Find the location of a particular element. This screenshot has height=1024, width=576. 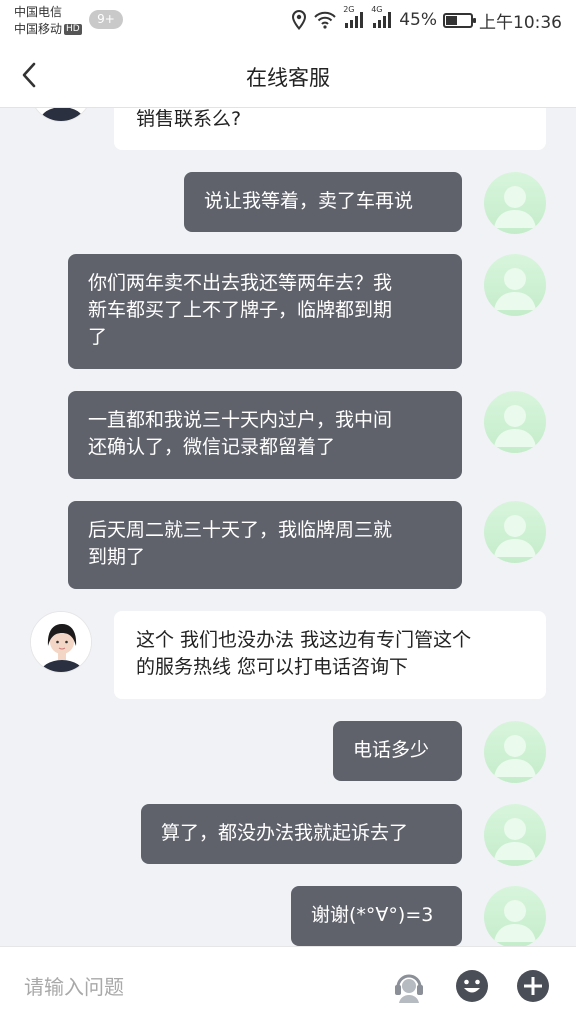

message-line: 后天周二就三十天了，我临牌周三就 is located at coordinates (240, 530).